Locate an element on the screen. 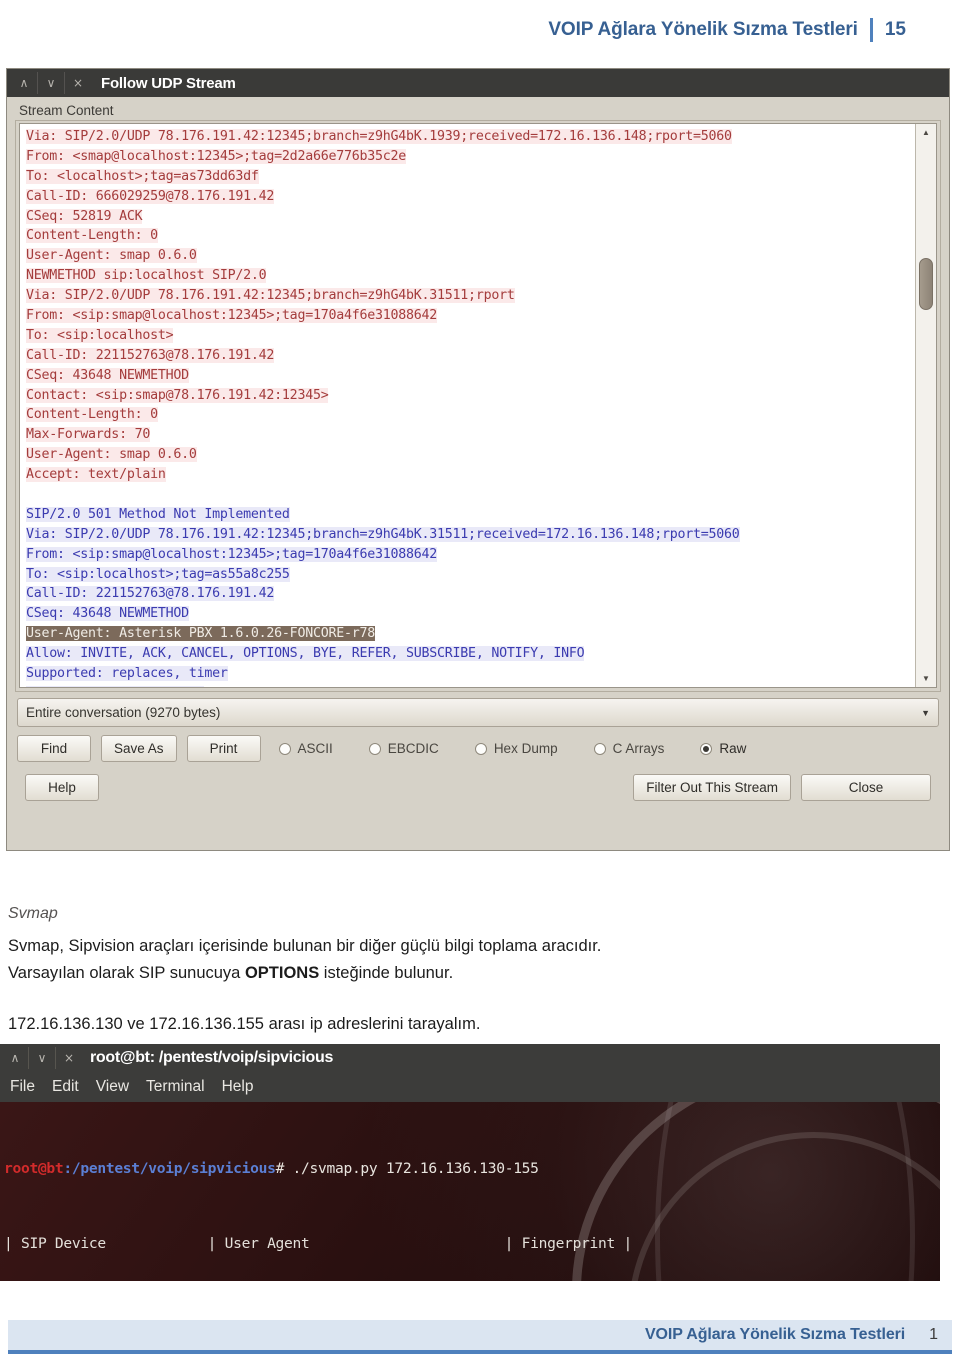 Image resolution: width=960 pixels, height=1366 pixels. conversation-select: Entire conversation (9270 bytes) ▼ is located at coordinates (478, 712).